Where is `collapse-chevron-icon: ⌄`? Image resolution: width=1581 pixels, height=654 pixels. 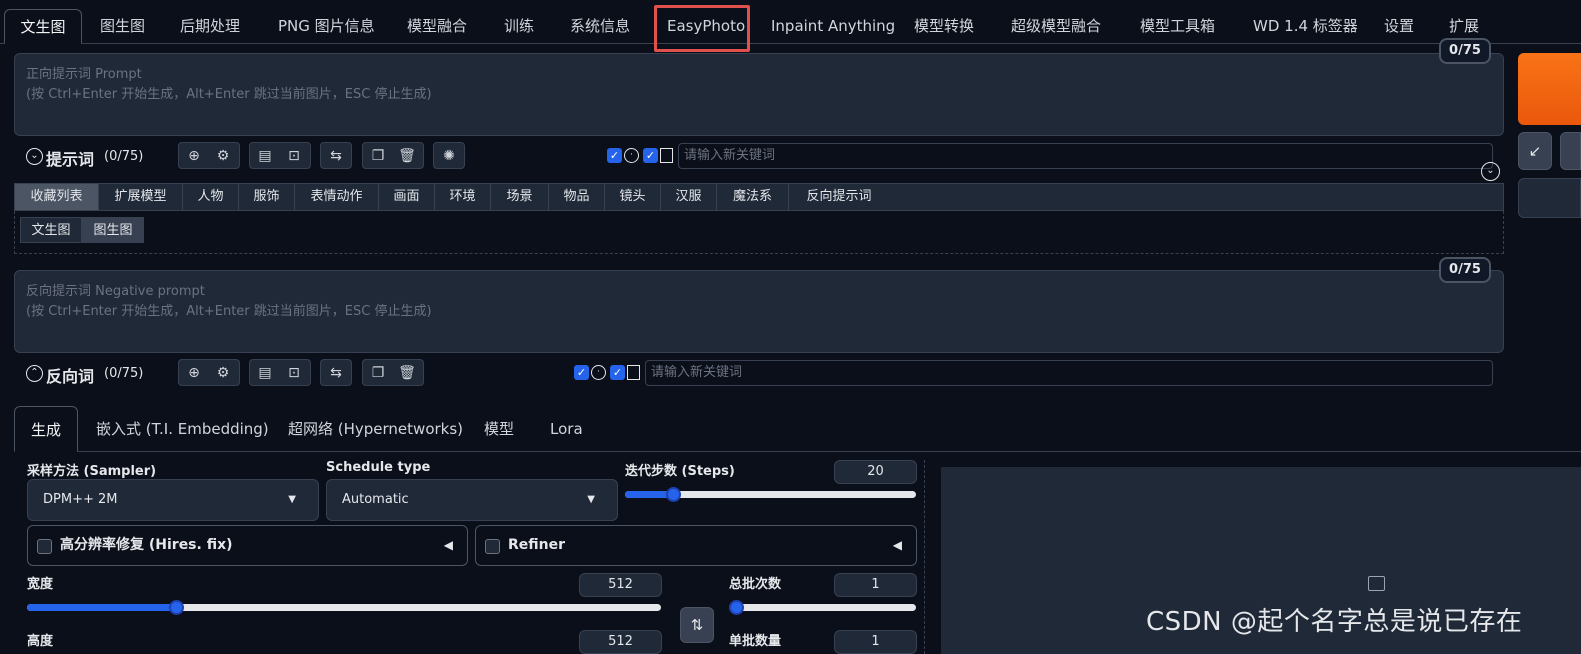
collapse-chevron-icon: ⌄ is located at coordinates (34, 156).